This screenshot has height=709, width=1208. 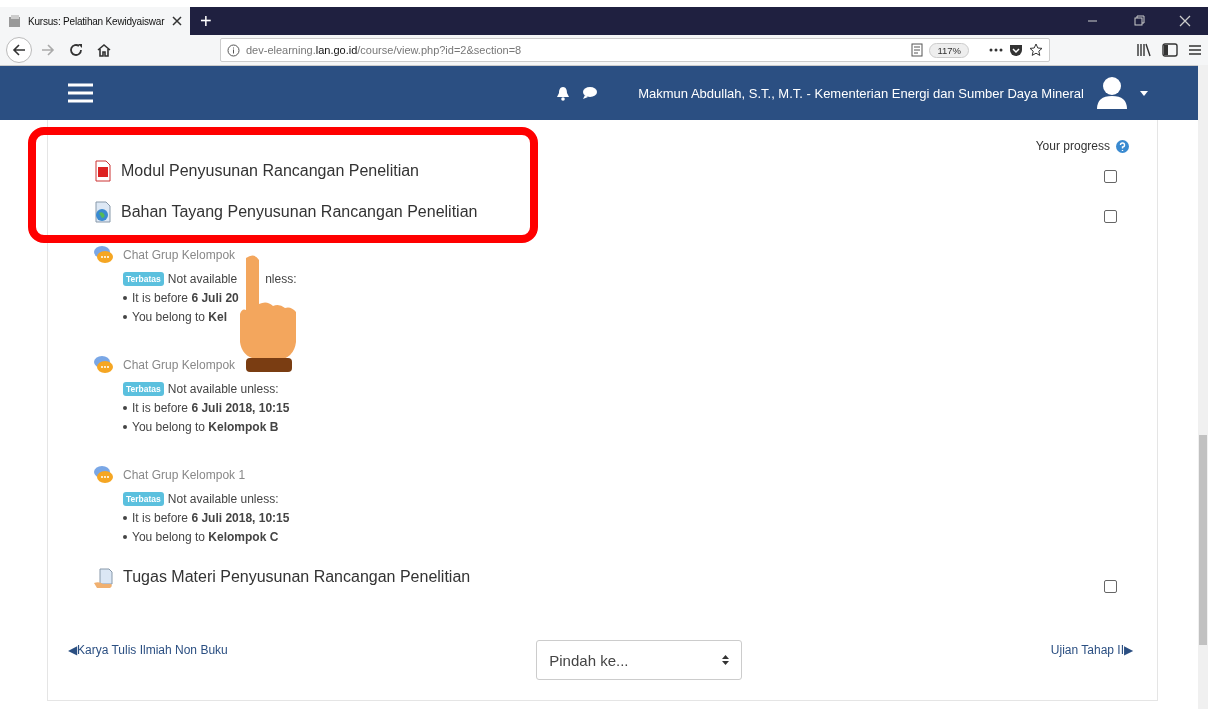 What do you see at coordinates (1016, 50) in the screenshot?
I see `pocket-icon` at bounding box center [1016, 50].